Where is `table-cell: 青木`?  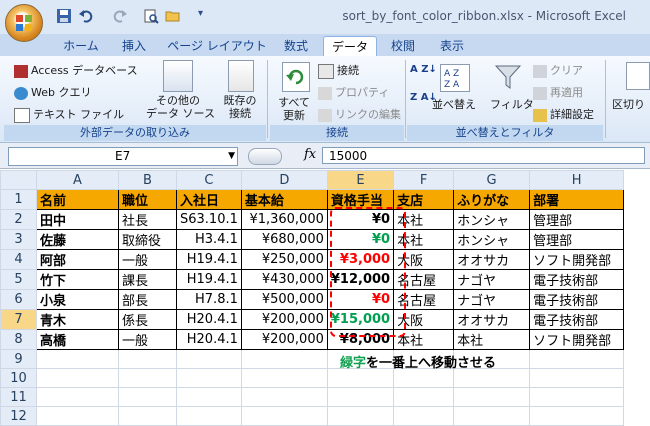 table-cell: 青木 is located at coordinates (77, 319).